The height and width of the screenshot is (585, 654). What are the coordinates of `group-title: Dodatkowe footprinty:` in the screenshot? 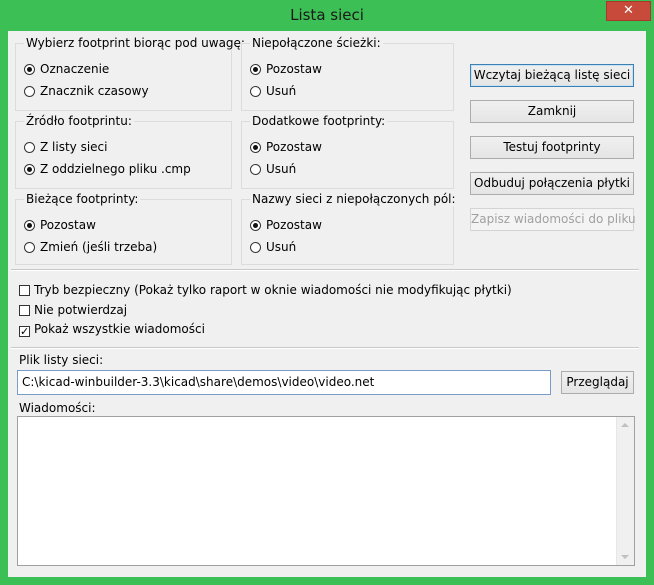 It's located at (319, 121).